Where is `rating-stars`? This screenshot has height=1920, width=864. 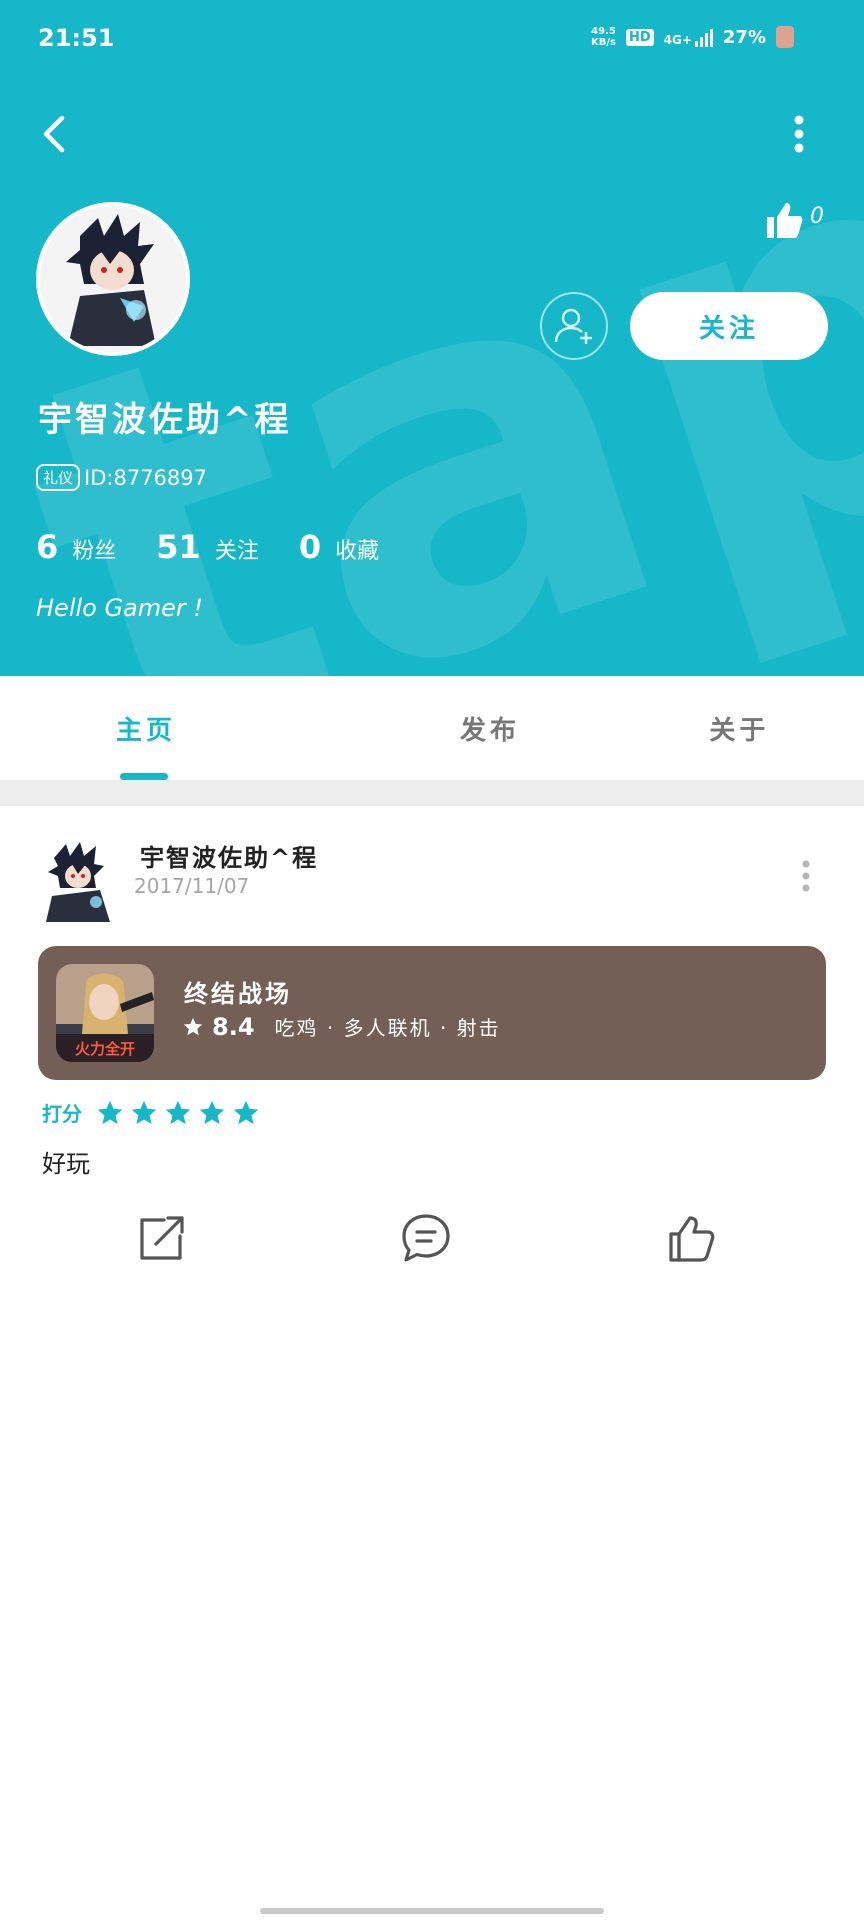 rating-stars is located at coordinates (178, 1113).